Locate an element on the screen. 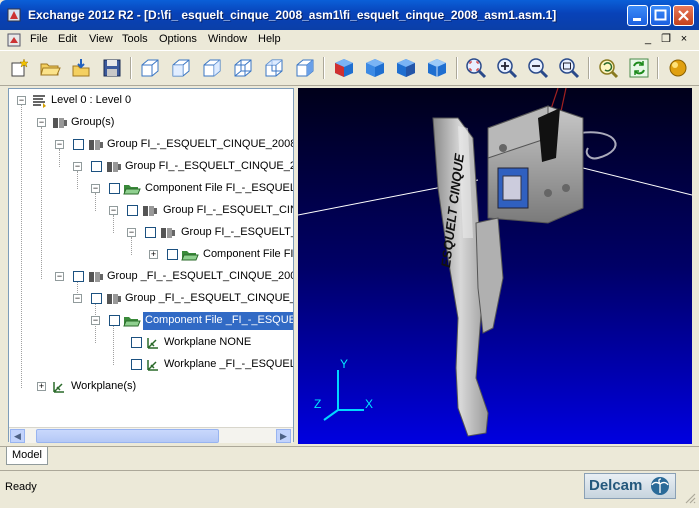 The width and height of the screenshot is (699, 508). new-model-button is located at coordinates (19, 68).